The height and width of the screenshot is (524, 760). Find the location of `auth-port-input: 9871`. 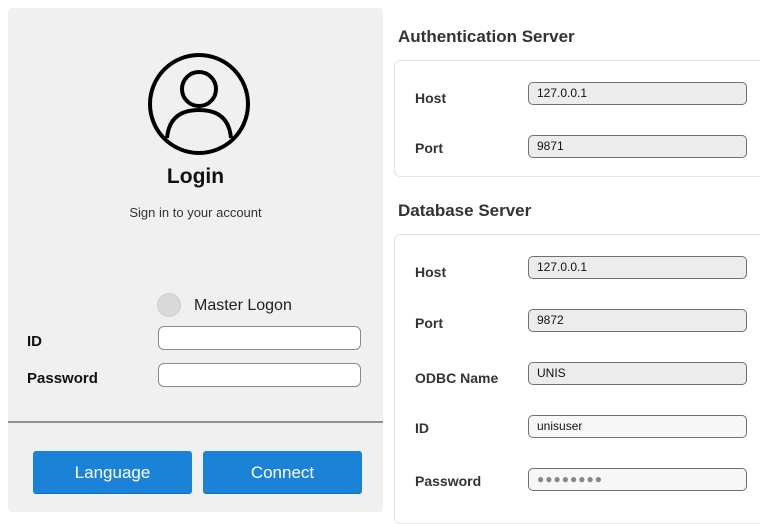

auth-port-input: 9871 is located at coordinates (637, 146).